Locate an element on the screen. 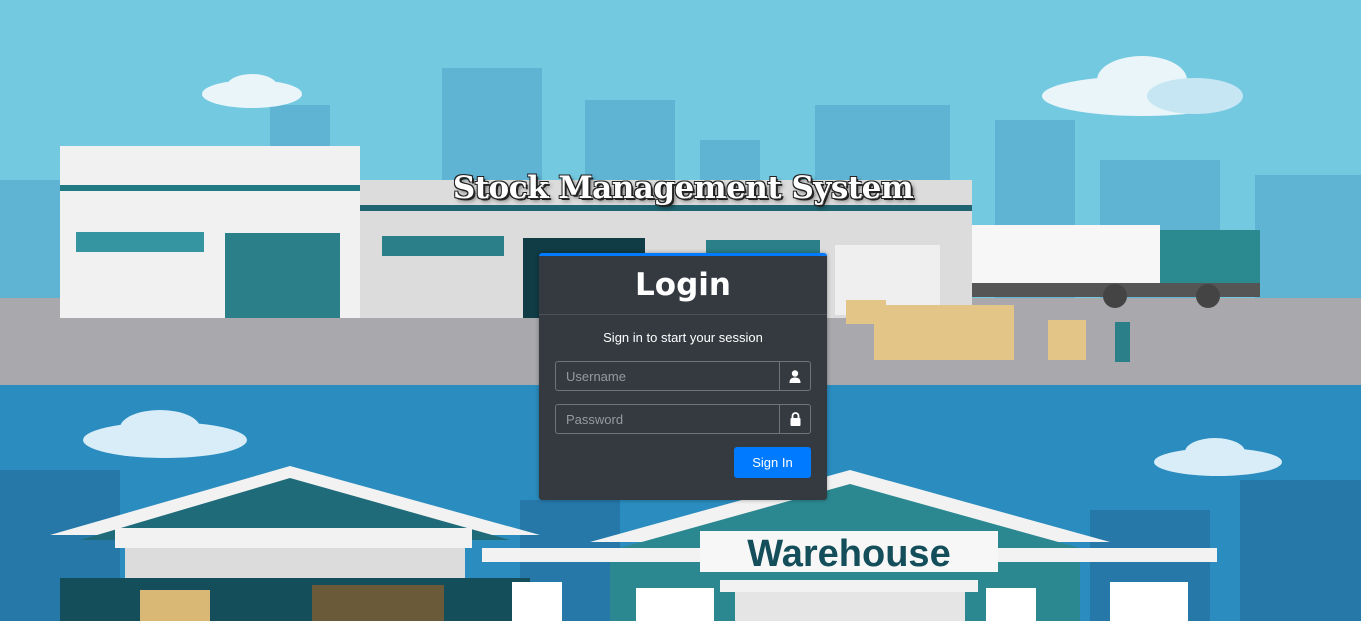  login-actions: Sign In is located at coordinates (683, 462).